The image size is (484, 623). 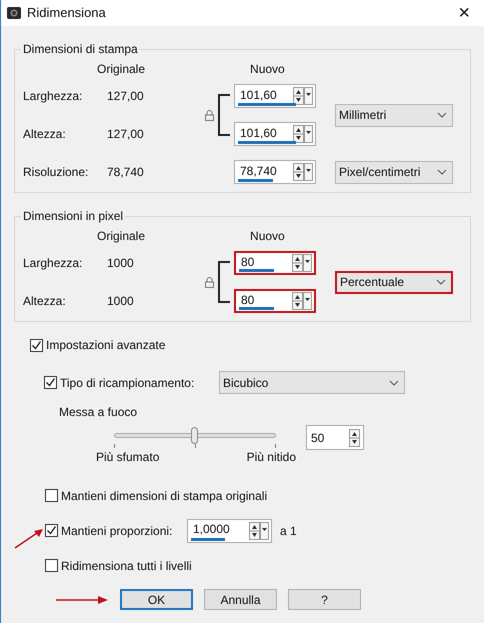 What do you see at coordinates (67, 13) in the screenshot?
I see `window-title: Ridimensiona` at bounding box center [67, 13].